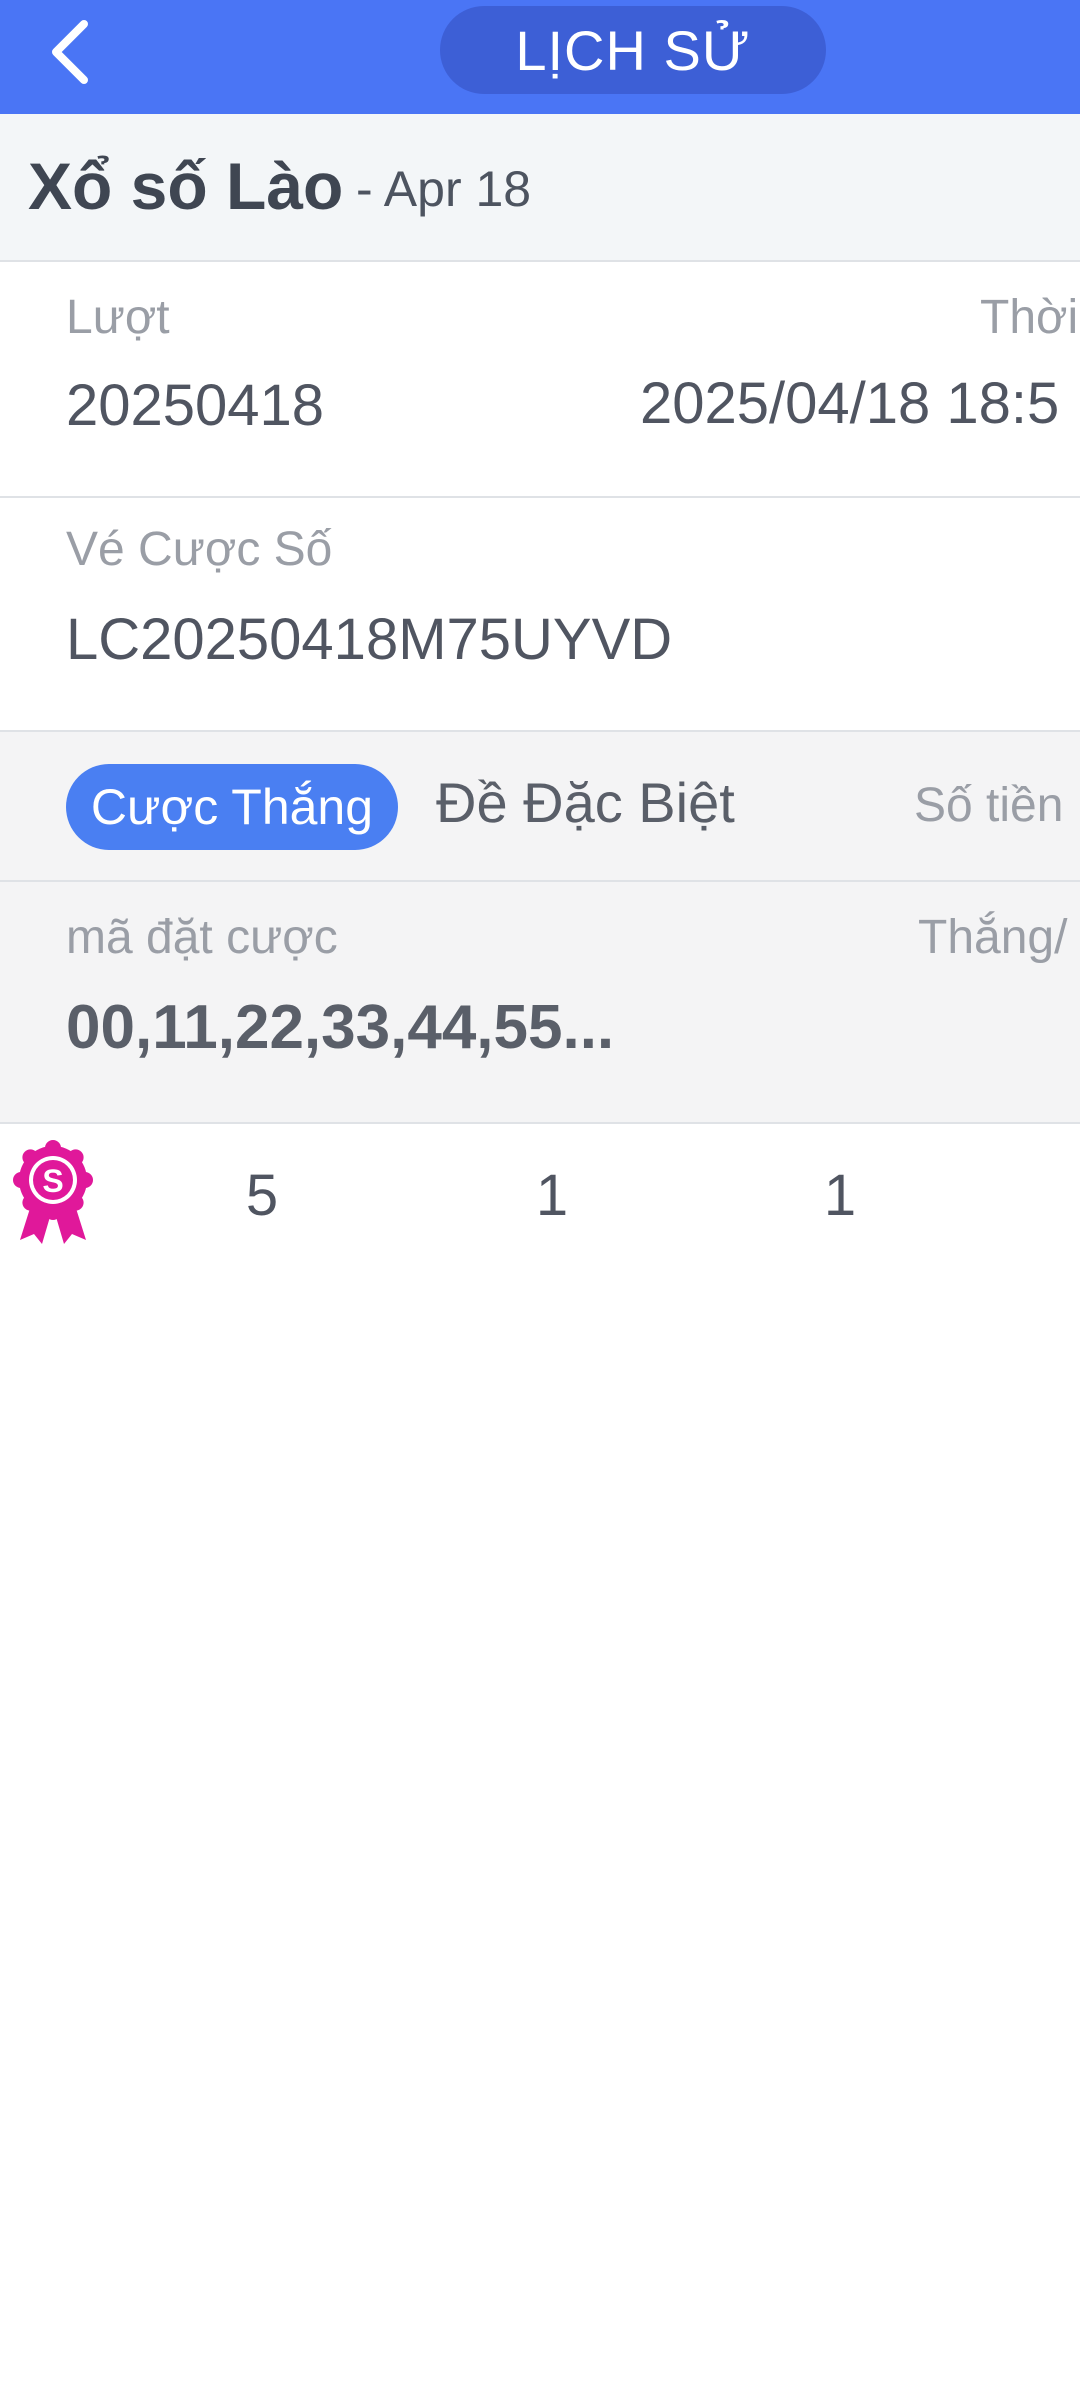 This screenshot has height=2400, width=1080. What do you see at coordinates (540, 188) in the screenshot?
I see `game-header: Xổ số Lào - Apr 18` at bounding box center [540, 188].